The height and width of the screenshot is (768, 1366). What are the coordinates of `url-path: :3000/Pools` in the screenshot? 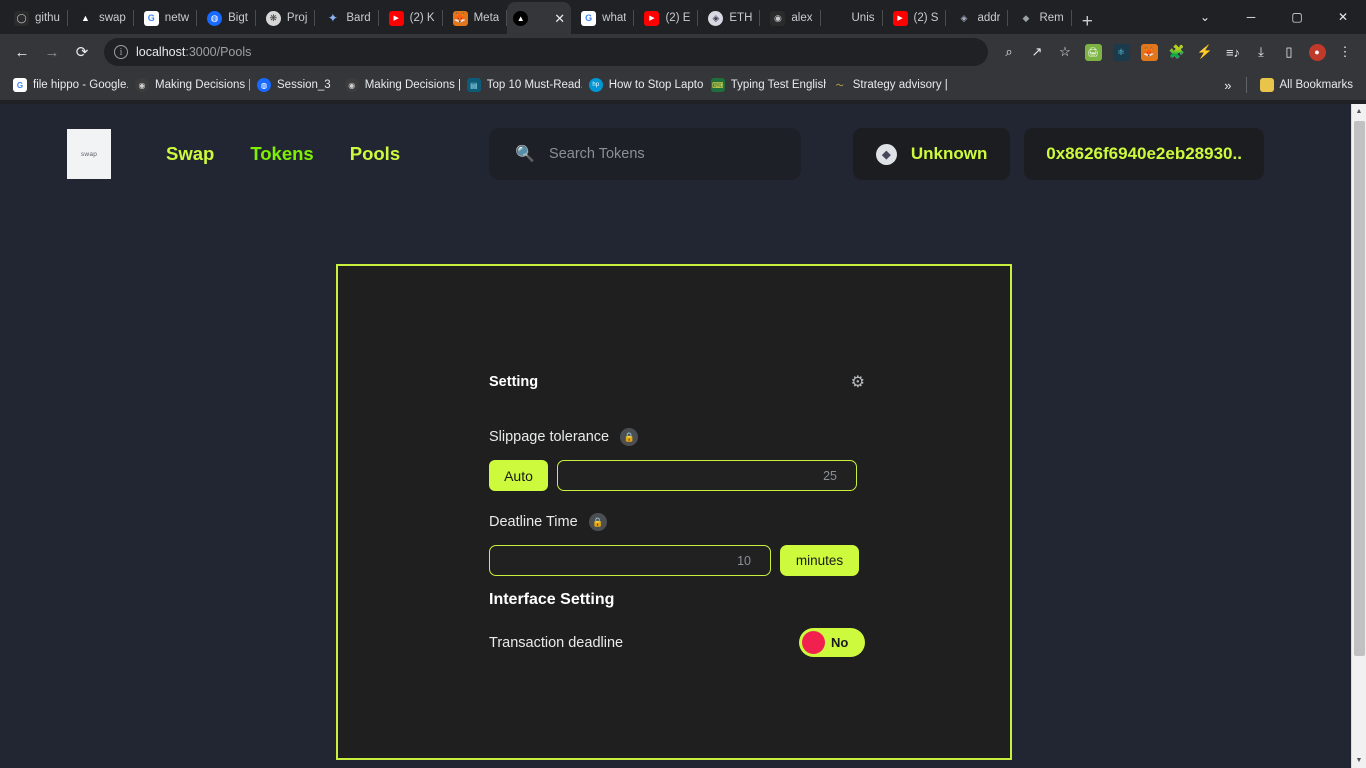 It's located at (218, 52).